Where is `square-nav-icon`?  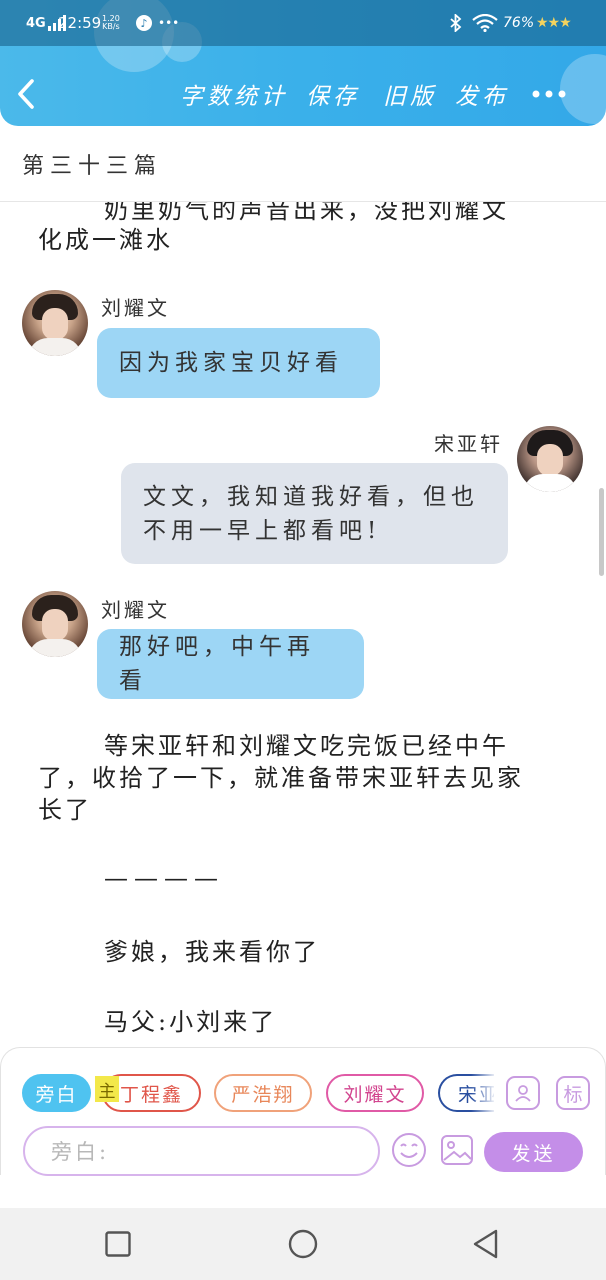 square-nav-icon is located at coordinates (118, 1244).